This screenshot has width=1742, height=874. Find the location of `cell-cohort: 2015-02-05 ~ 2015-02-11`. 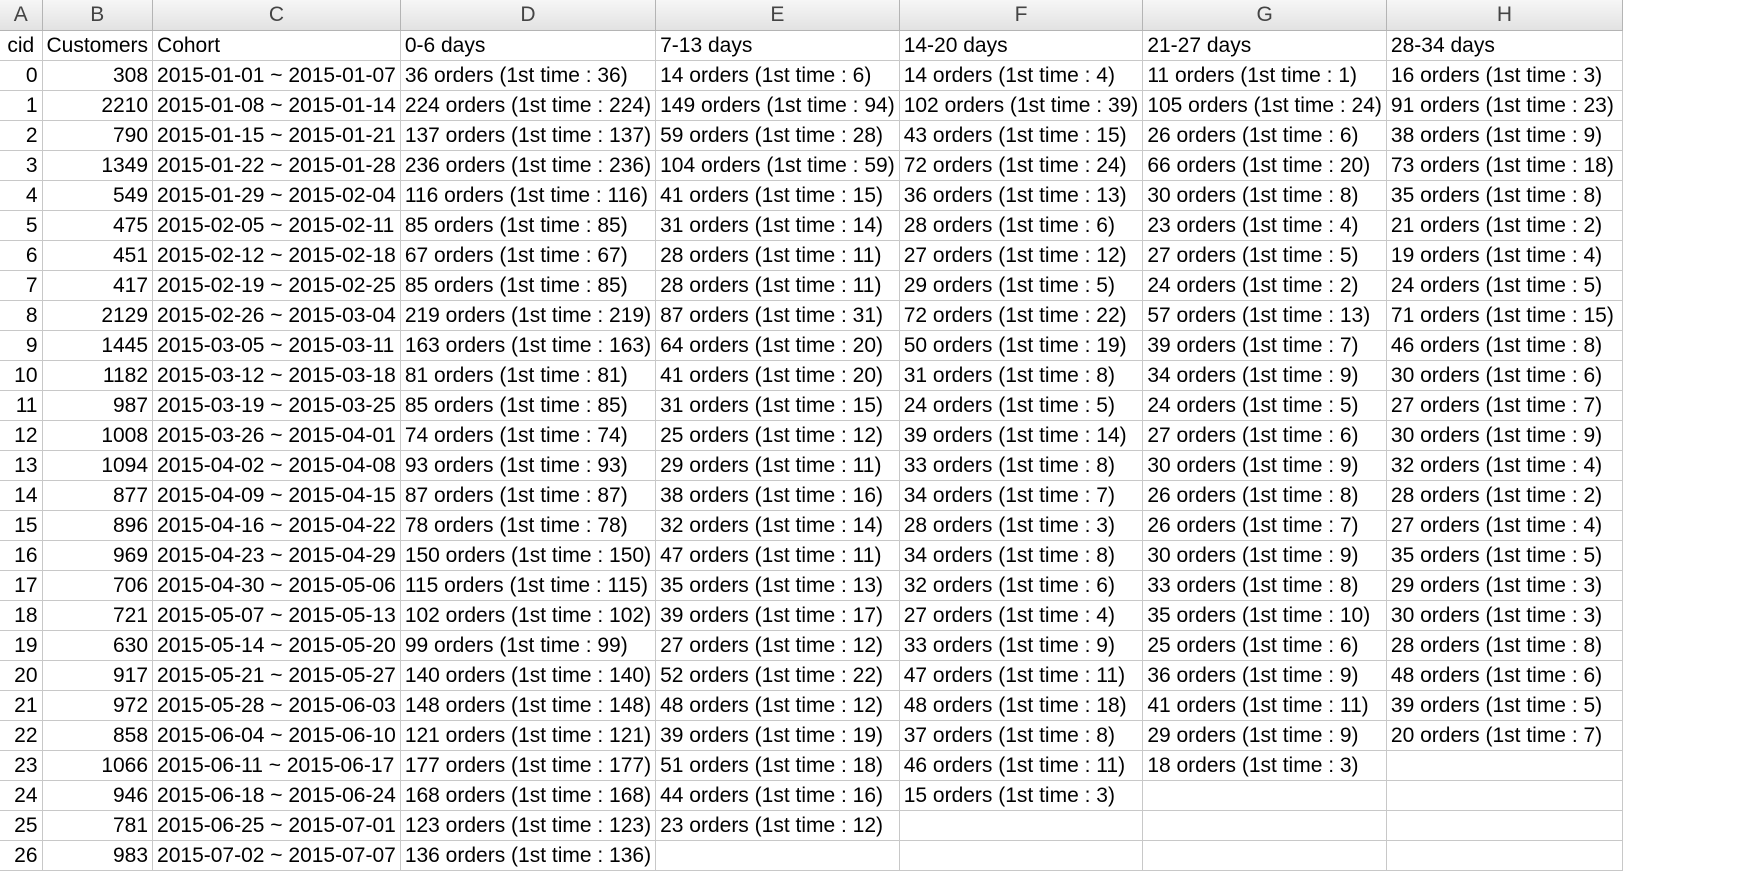

cell-cohort: 2015-02-05 ~ 2015-02-11 is located at coordinates (276, 225).